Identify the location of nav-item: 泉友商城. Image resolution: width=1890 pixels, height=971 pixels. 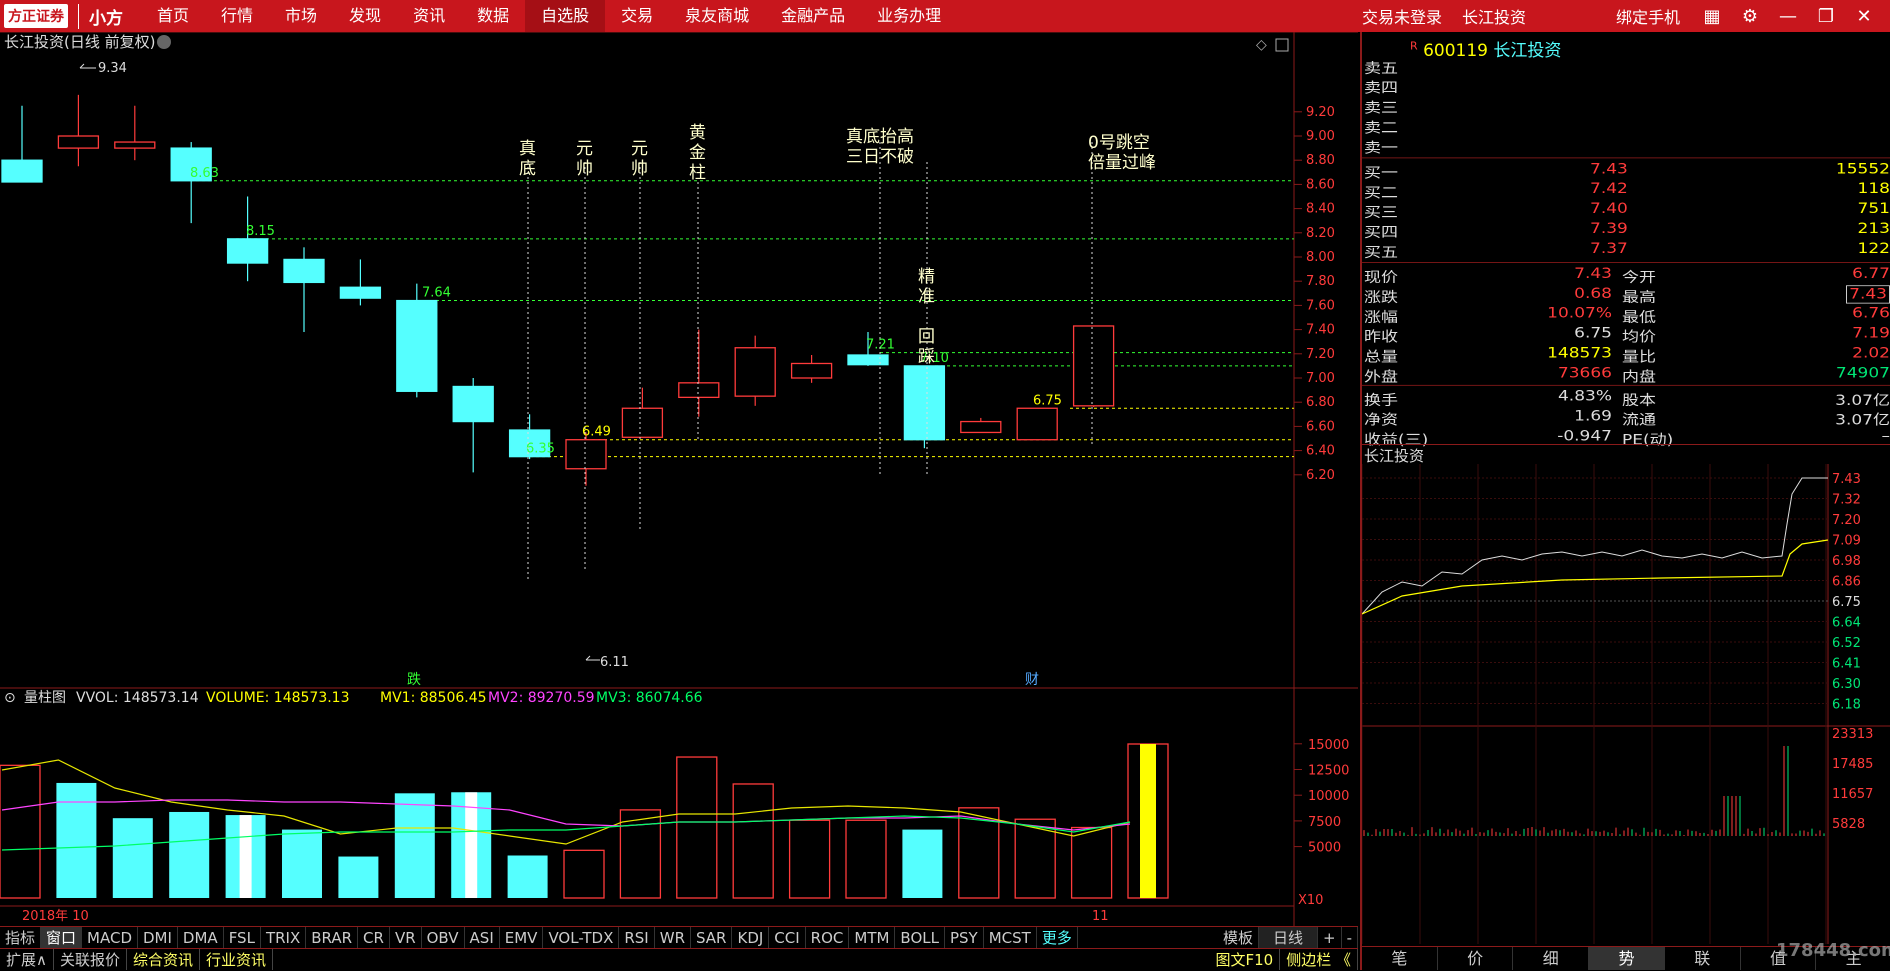
(717, 16).